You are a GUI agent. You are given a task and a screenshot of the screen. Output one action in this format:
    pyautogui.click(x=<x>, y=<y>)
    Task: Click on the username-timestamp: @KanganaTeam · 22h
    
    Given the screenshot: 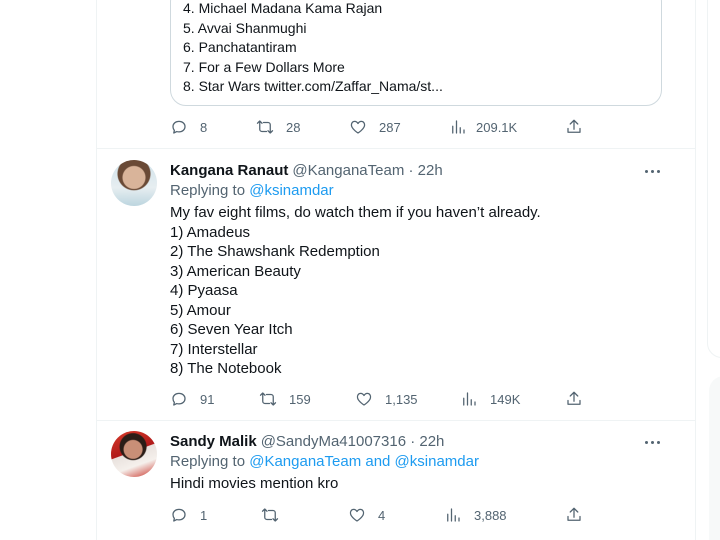 What is the action you would take?
    pyautogui.click(x=367, y=170)
    